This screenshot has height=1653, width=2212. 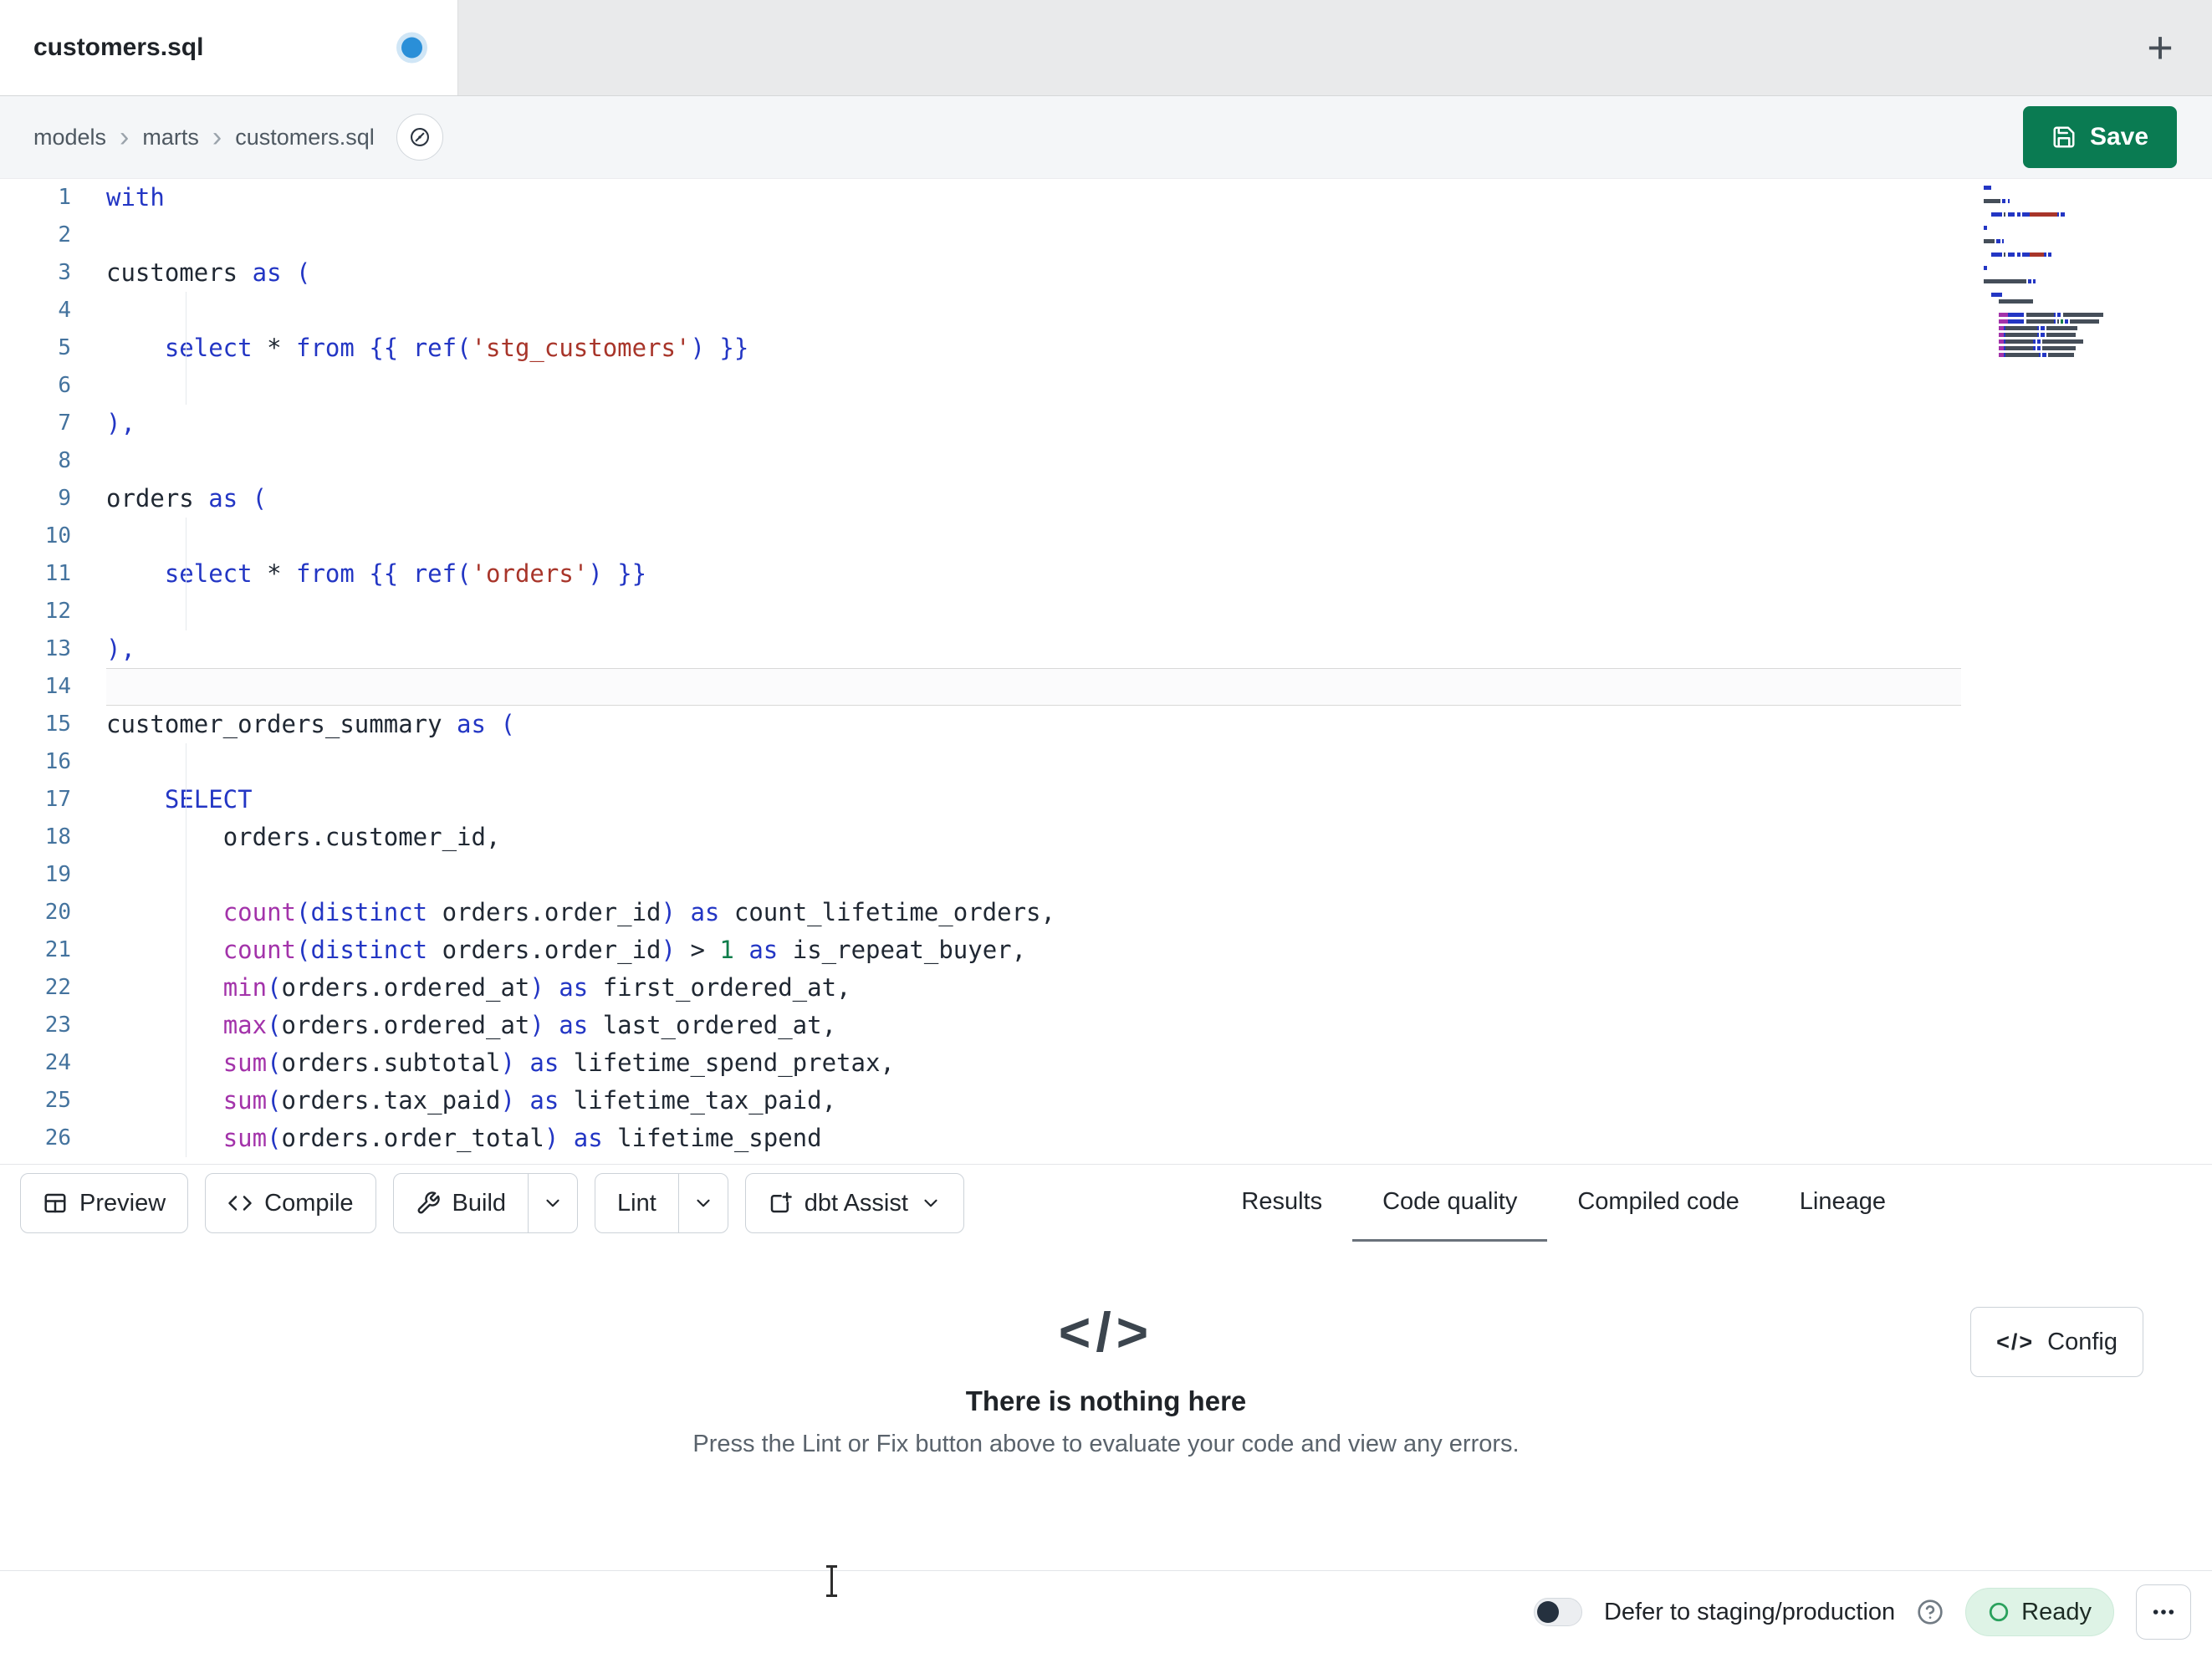 What do you see at coordinates (58, 1137) in the screenshot?
I see `line-number: 26` at bounding box center [58, 1137].